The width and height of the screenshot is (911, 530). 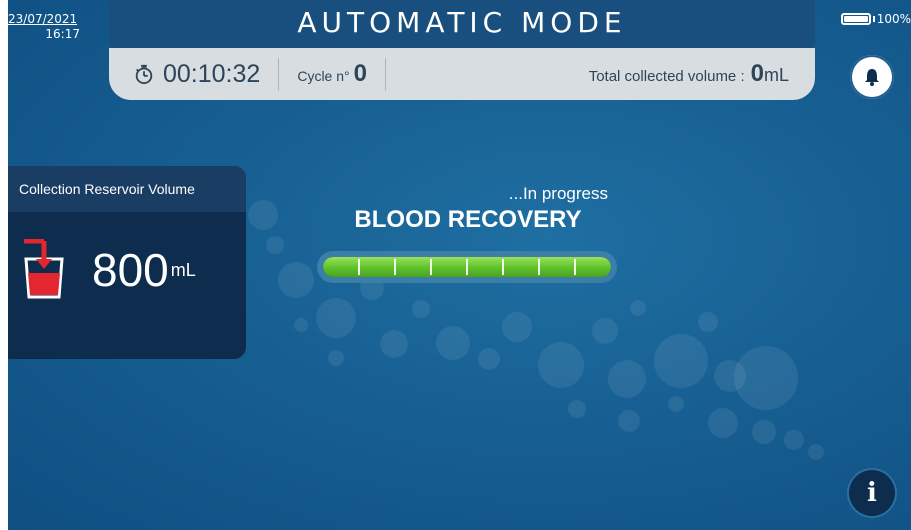 I want to click on date-text: 23/07/2021, so click(x=43, y=19).